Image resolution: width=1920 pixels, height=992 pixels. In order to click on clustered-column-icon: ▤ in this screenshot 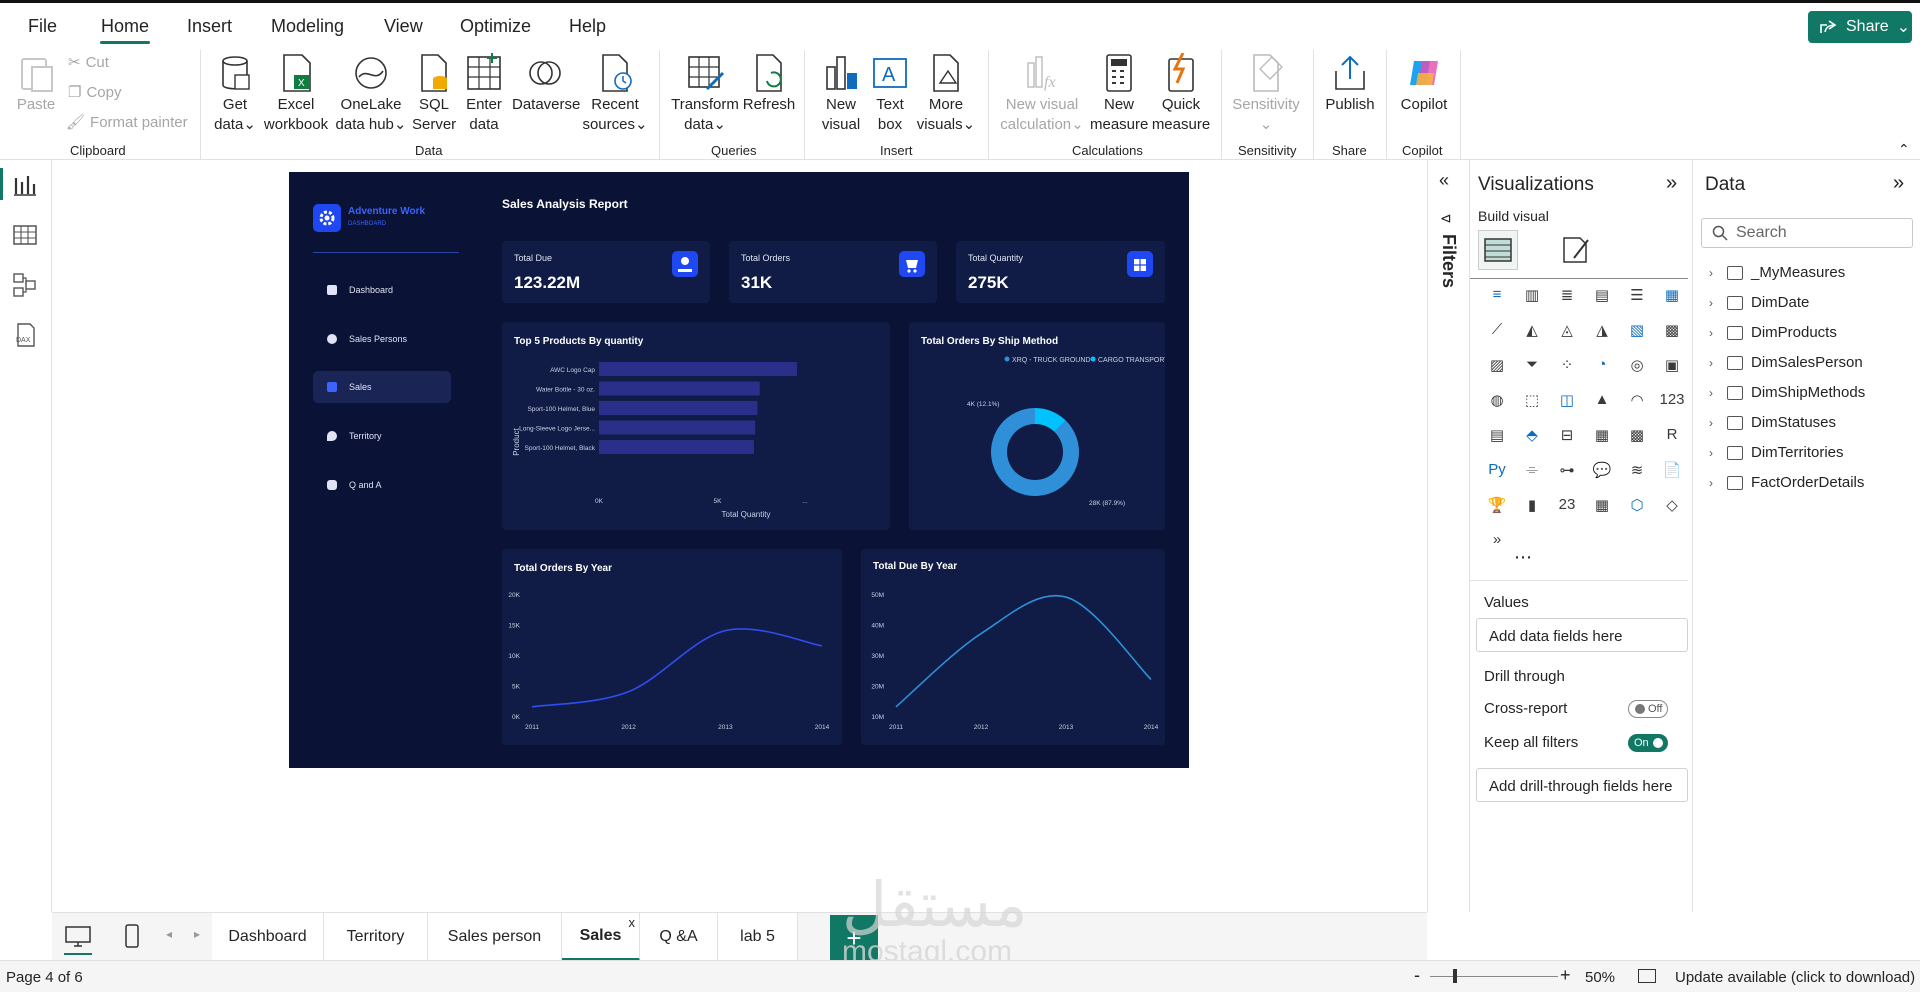, I will do `click(1602, 298)`.